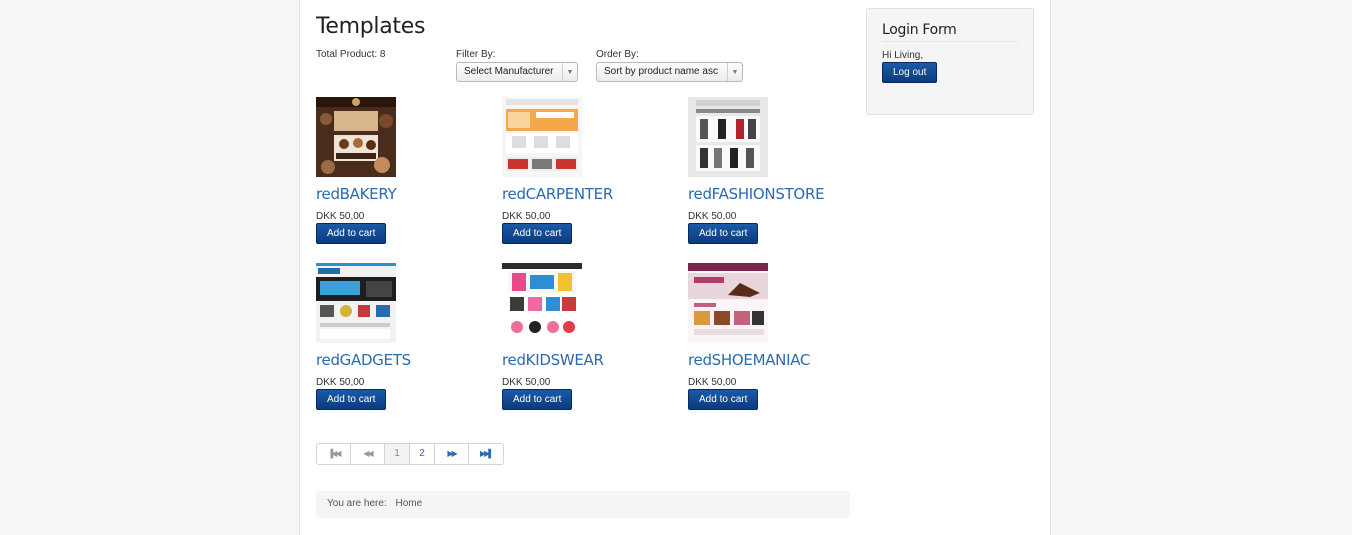 The width and height of the screenshot is (1352, 535). I want to click on product-name-link: redSHOEMANIAC, so click(773, 360).